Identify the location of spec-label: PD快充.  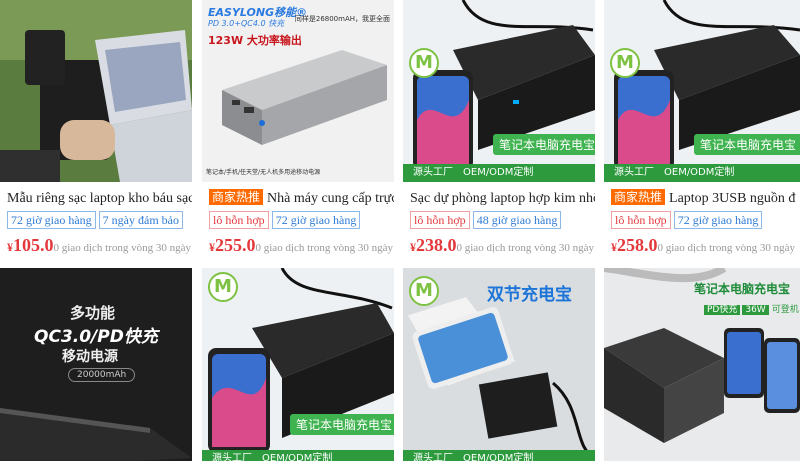
(722, 310).